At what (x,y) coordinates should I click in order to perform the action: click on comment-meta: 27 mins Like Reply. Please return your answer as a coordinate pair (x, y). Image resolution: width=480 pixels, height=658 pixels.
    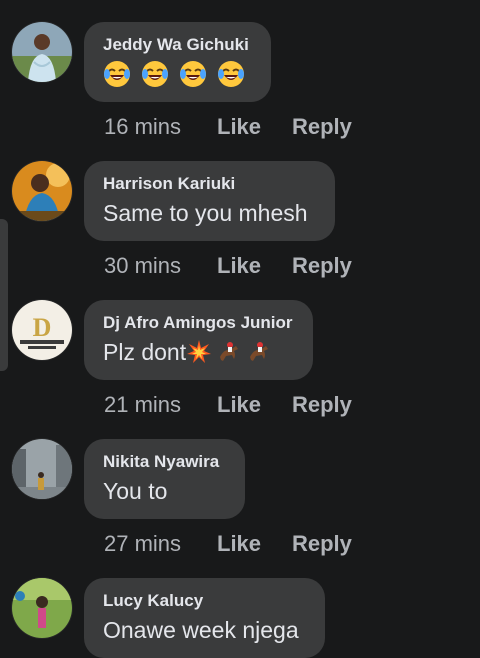
    Looking at the image, I should click on (228, 544).